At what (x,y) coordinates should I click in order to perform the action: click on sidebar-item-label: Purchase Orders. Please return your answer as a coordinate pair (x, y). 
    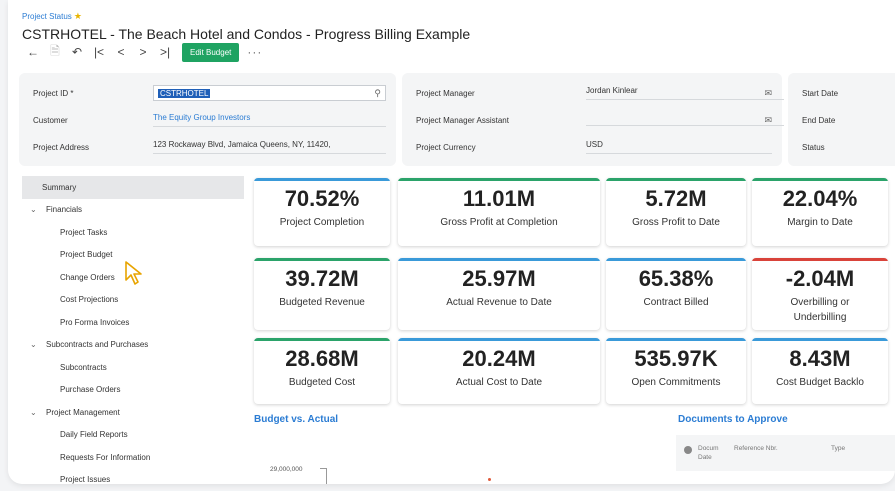
    Looking at the image, I should click on (90, 390).